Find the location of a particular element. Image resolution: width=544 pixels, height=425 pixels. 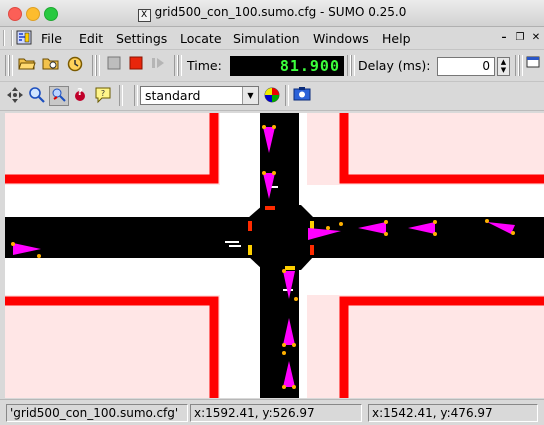

window-title-wrap: Xgrid500_con_100.sumo.cfg - SUMO 0.25.0 is located at coordinates (272, 13).